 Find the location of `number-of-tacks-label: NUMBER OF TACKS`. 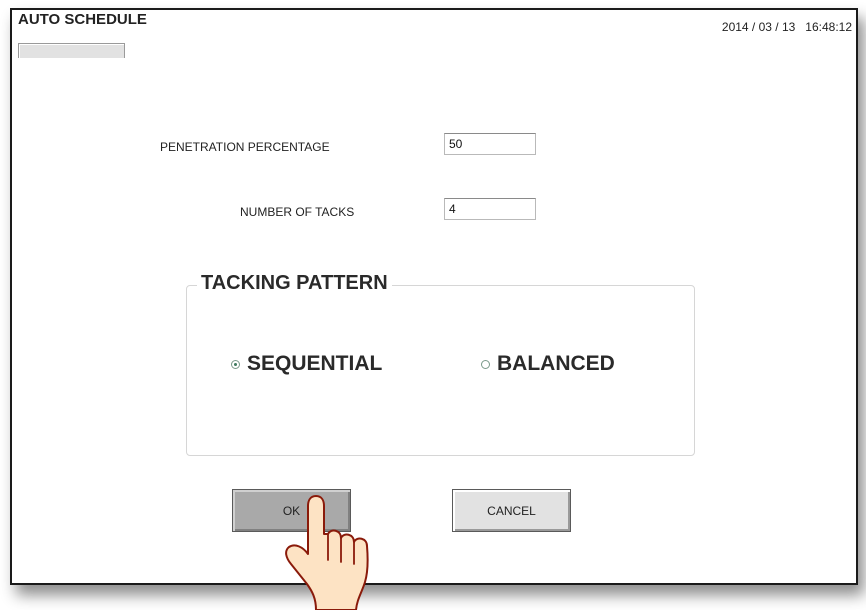

number-of-tacks-label: NUMBER OF TACKS is located at coordinates (297, 212).